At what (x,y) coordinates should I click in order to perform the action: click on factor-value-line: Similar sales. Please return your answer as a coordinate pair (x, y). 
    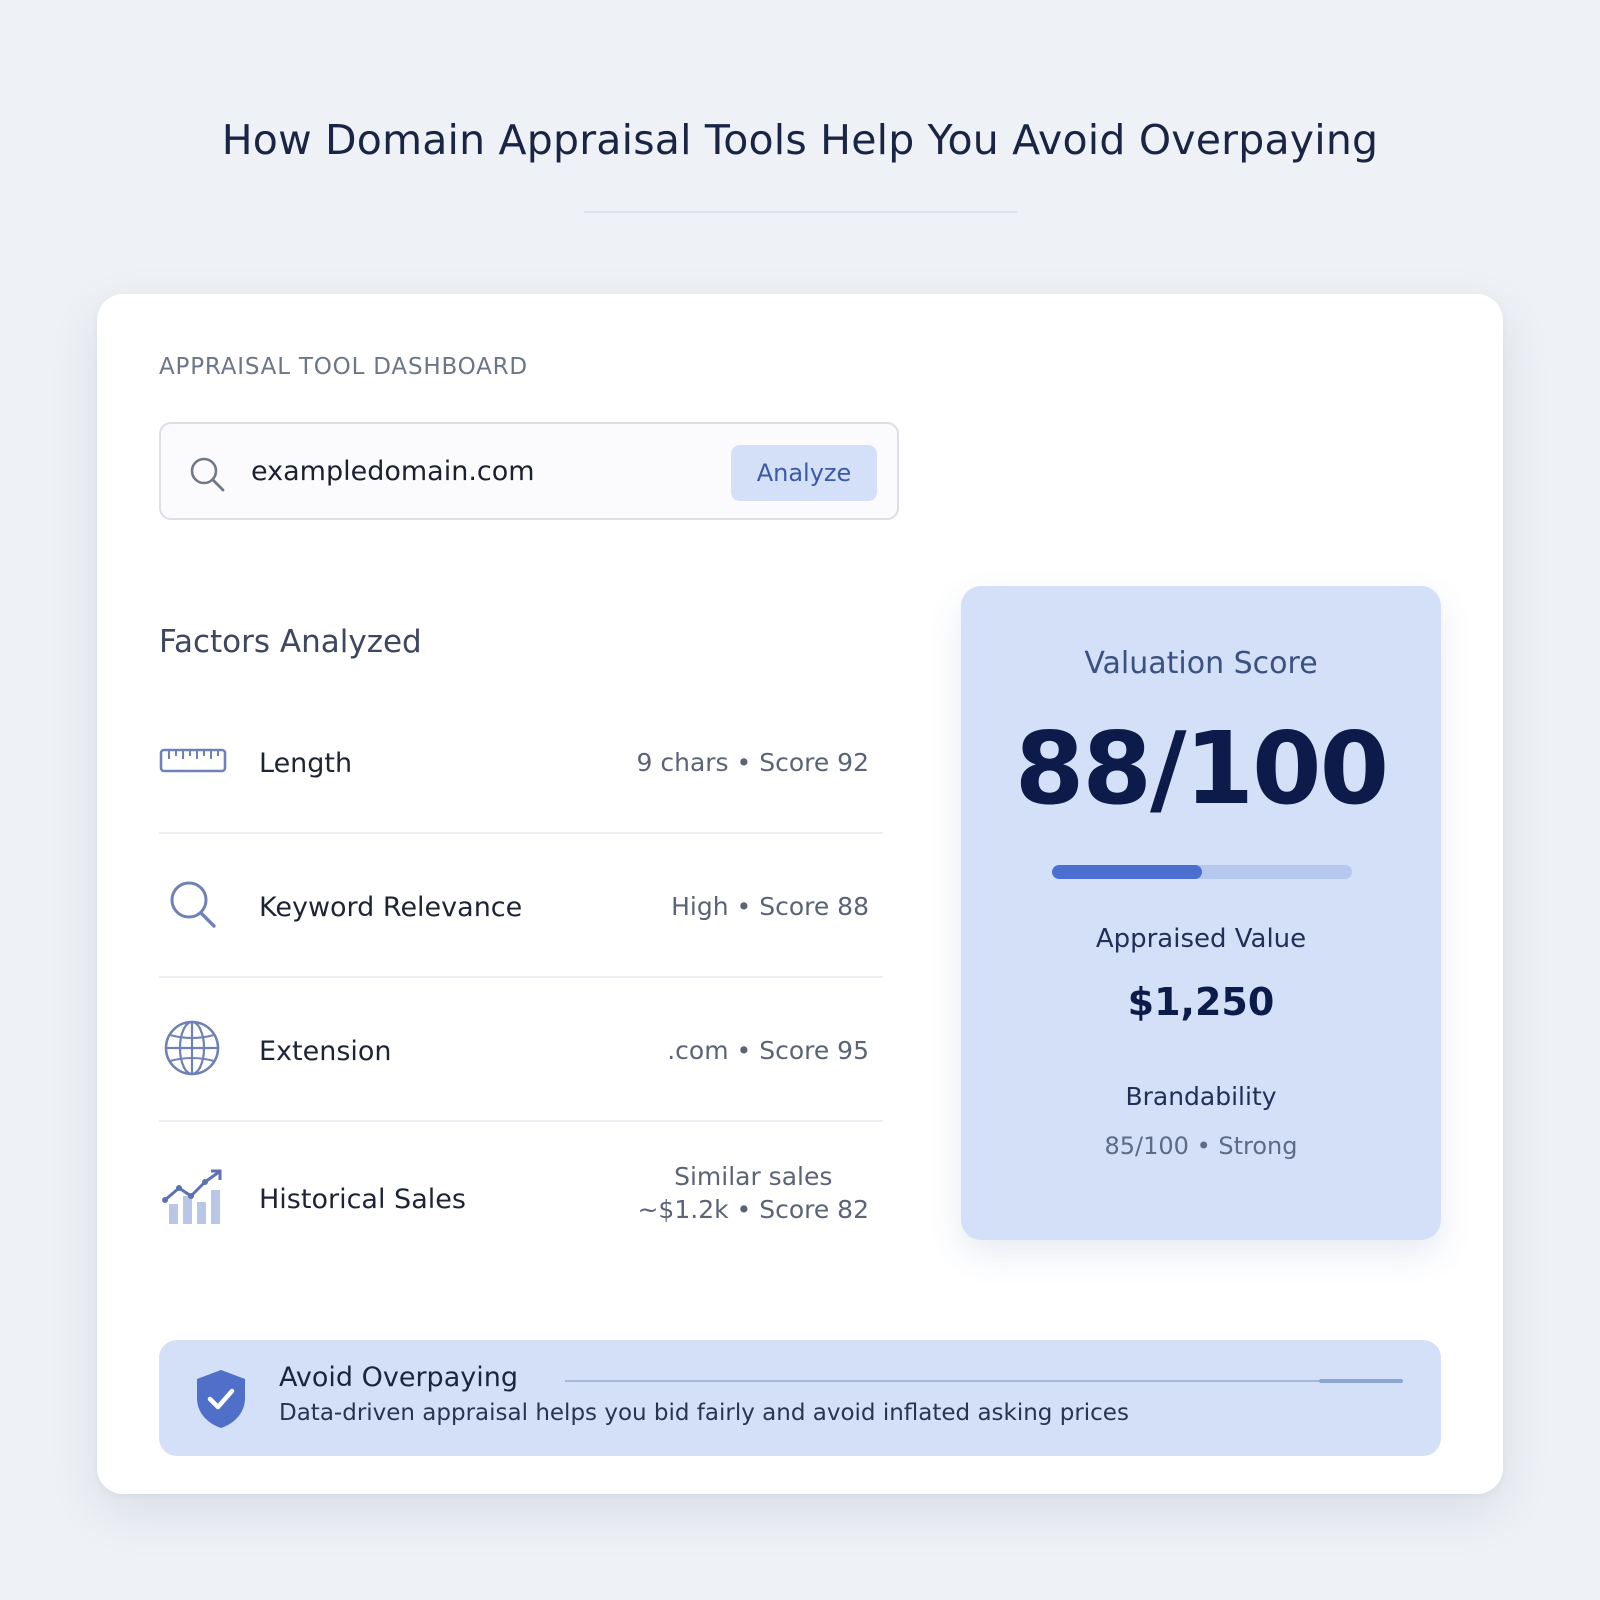
    Looking at the image, I should click on (753, 1176).